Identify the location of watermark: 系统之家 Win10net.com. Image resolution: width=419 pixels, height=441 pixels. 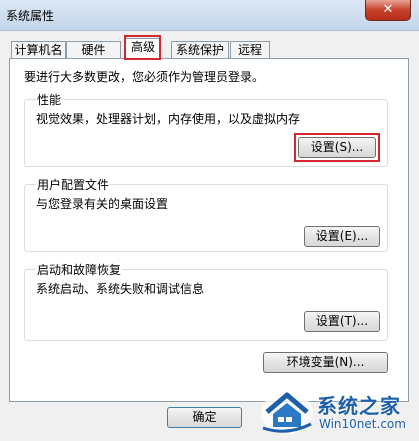
(337, 412).